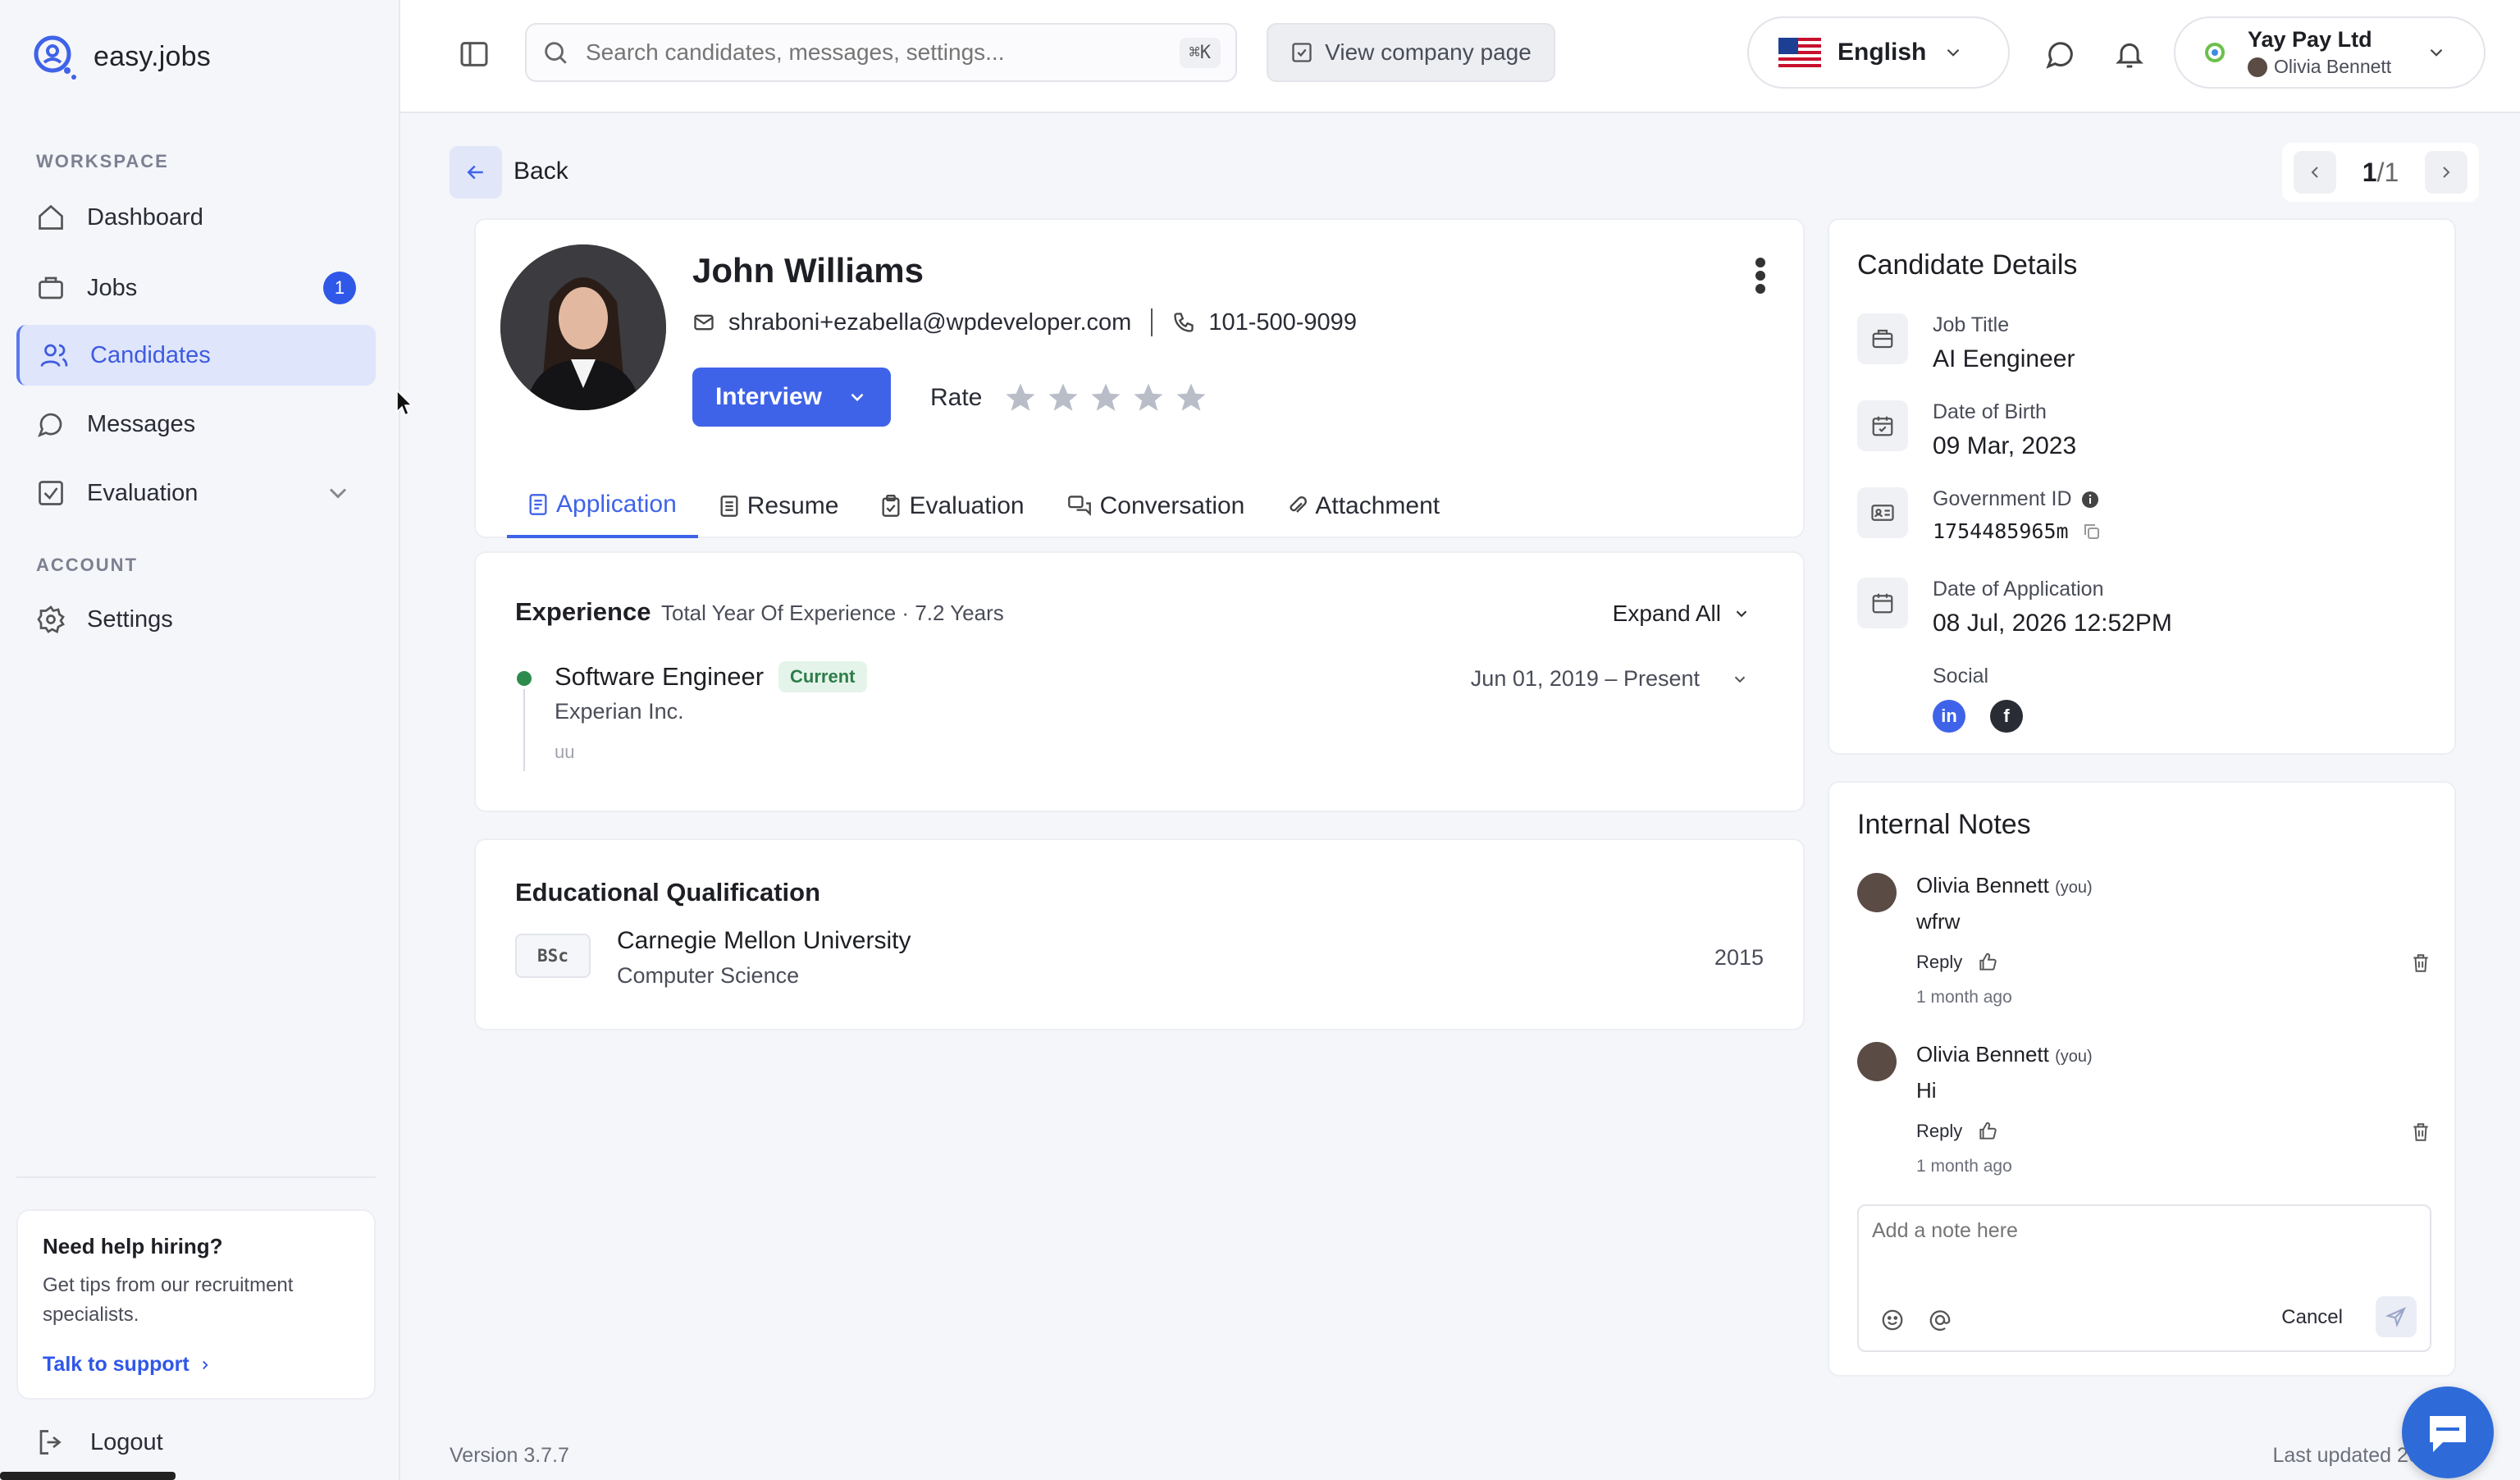 This screenshot has height=1480, width=2520. Describe the element at coordinates (1200, 52) in the screenshot. I see `search-shortcut: ⌘K` at that location.